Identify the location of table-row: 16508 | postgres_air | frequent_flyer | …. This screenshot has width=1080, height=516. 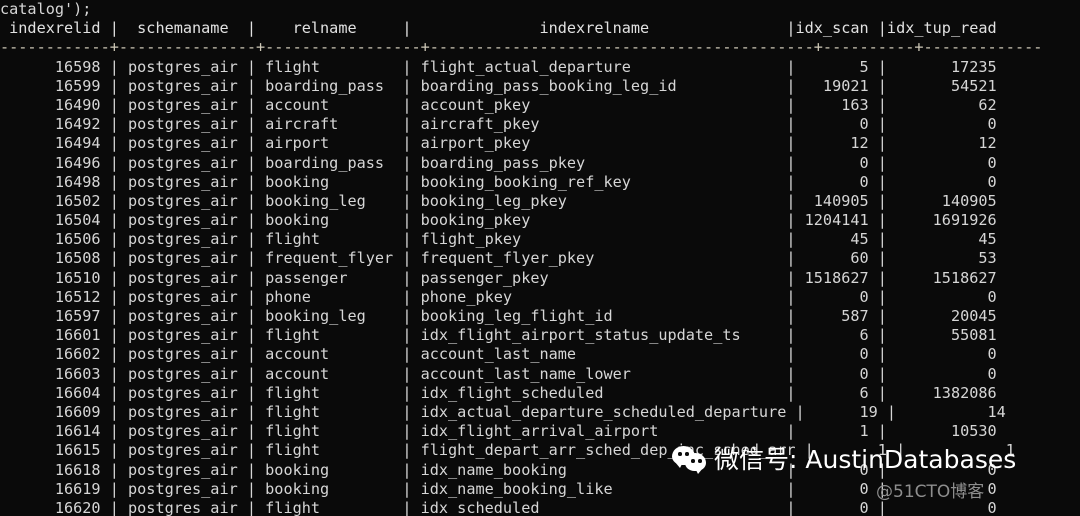
(498, 258).